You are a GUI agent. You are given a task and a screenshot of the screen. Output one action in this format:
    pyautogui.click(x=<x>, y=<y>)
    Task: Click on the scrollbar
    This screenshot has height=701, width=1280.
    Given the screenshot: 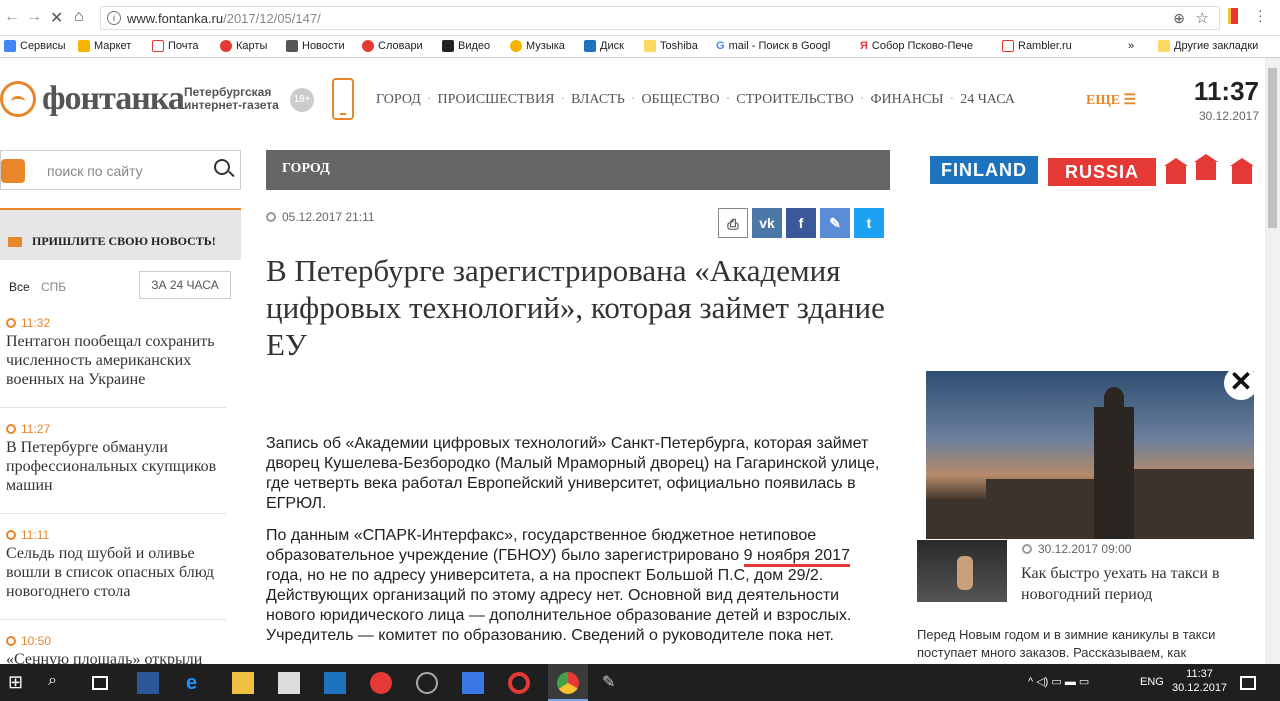 What is the action you would take?
    pyautogui.click(x=1272, y=361)
    